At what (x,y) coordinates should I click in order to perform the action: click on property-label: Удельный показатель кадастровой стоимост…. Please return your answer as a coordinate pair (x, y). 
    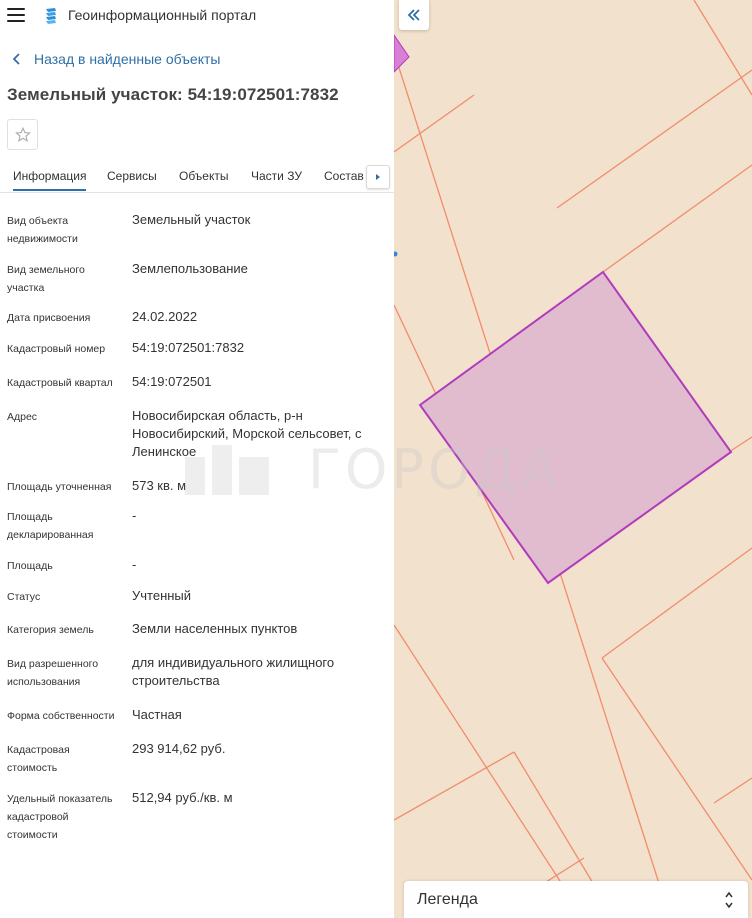
    Looking at the image, I should click on (60, 817).